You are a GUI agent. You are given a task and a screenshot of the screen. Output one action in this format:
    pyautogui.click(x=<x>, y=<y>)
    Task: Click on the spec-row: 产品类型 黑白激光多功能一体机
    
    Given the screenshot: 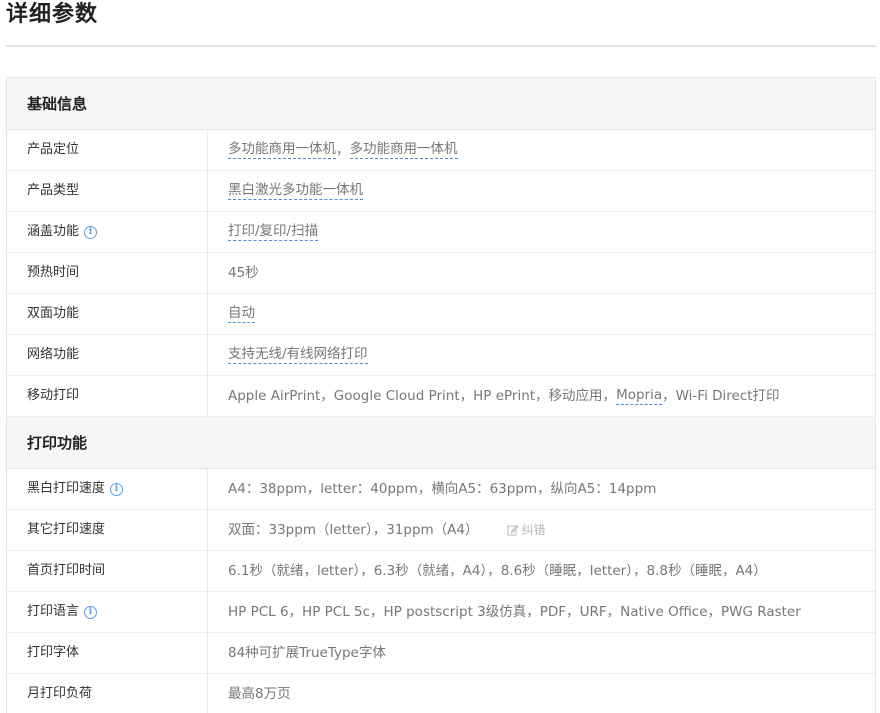 What is the action you would take?
    pyautogui.click(x=441, y=191)
    